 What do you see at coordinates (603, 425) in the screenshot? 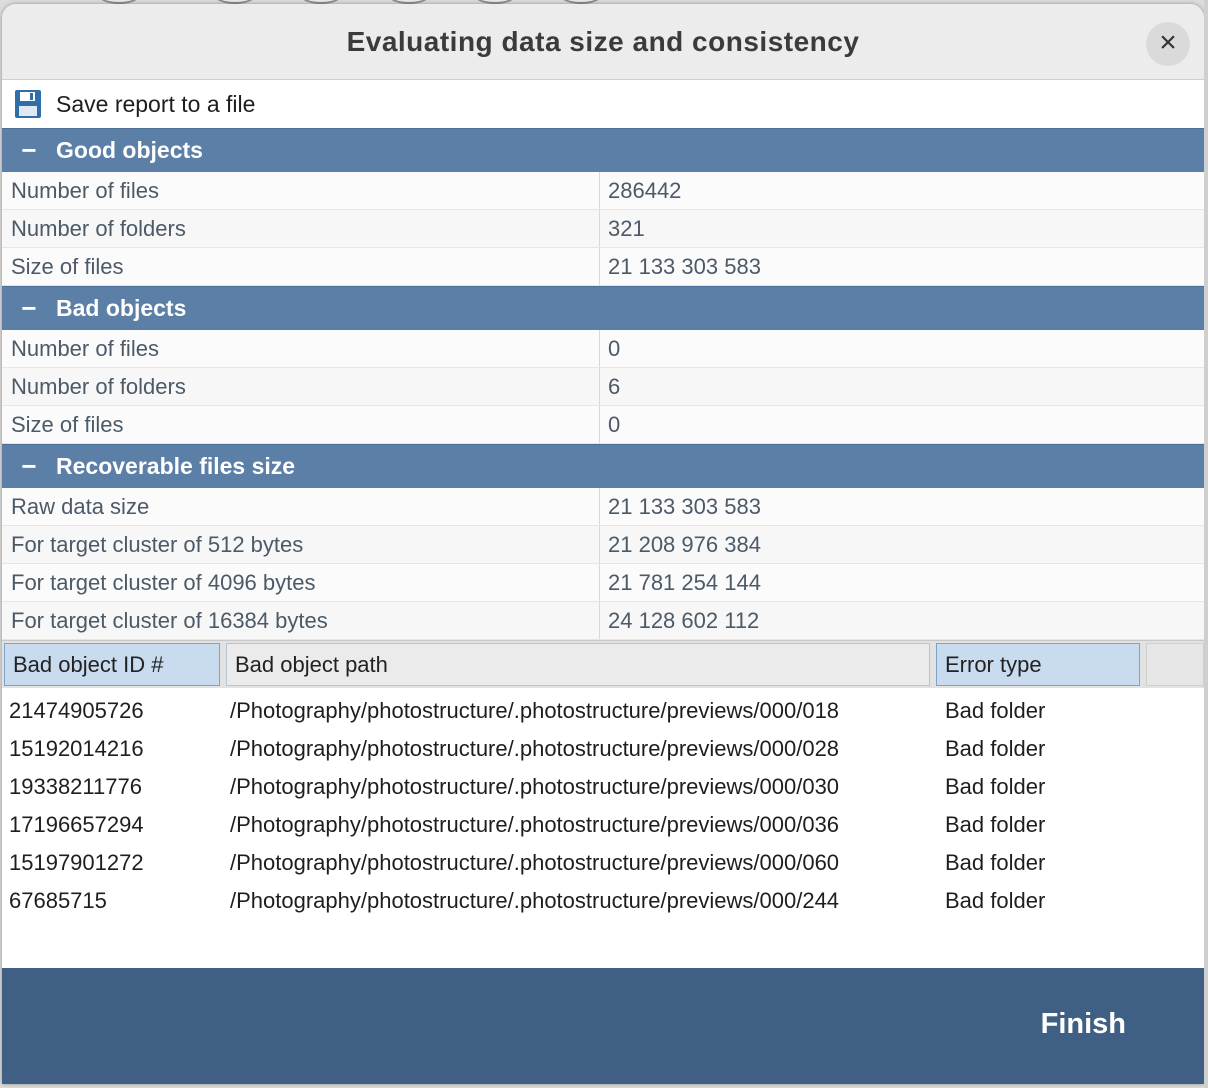
I see `property-row: Size of files 0` at bounding box center [603, 425].